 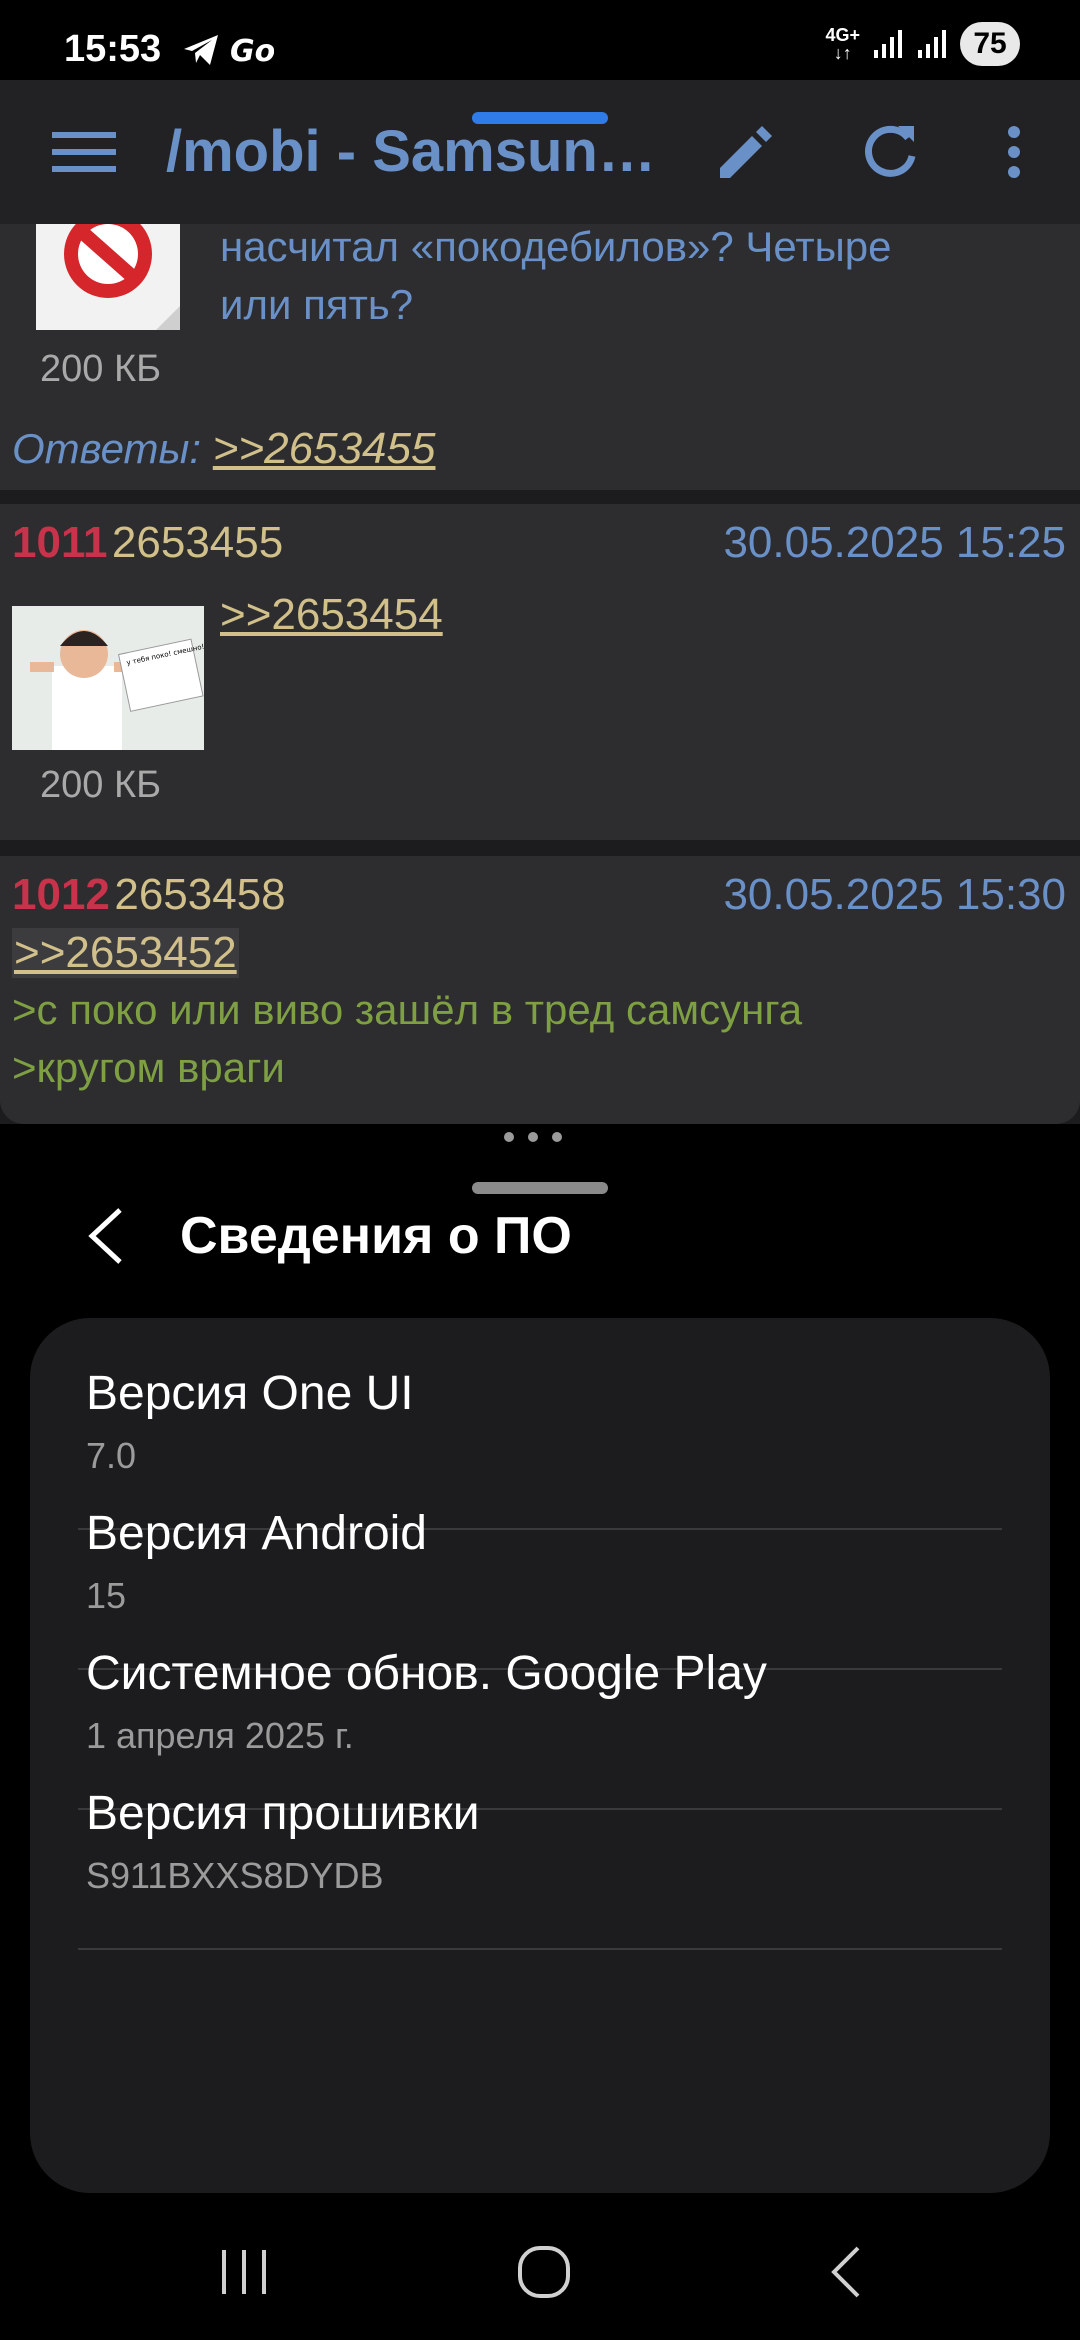 I want to click on item-label: Версия Android, so click(x=256, y=1533).